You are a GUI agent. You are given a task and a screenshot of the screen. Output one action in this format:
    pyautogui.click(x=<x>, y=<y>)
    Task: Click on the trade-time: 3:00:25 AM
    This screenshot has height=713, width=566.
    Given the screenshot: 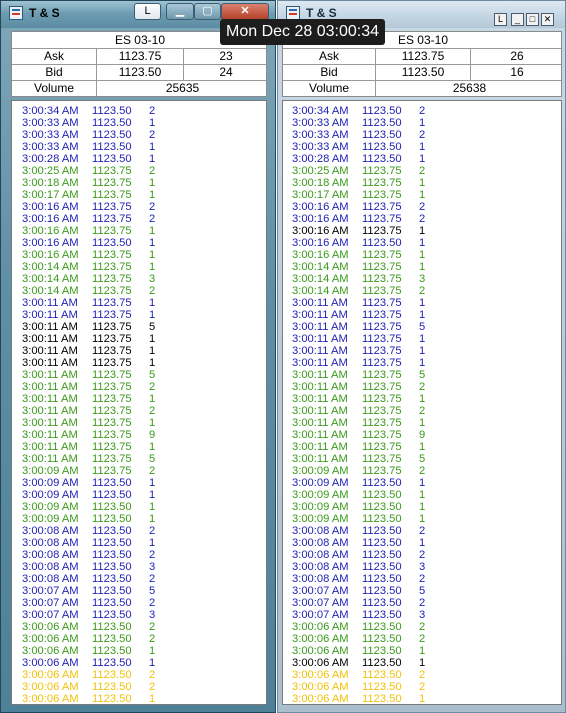 What is the action you would take?
    pyautogui.click(x=320, y=171)
    